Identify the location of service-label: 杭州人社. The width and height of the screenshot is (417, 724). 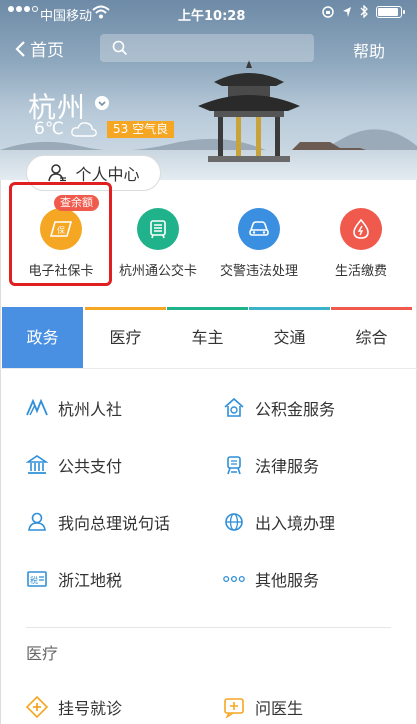
(90, 409).